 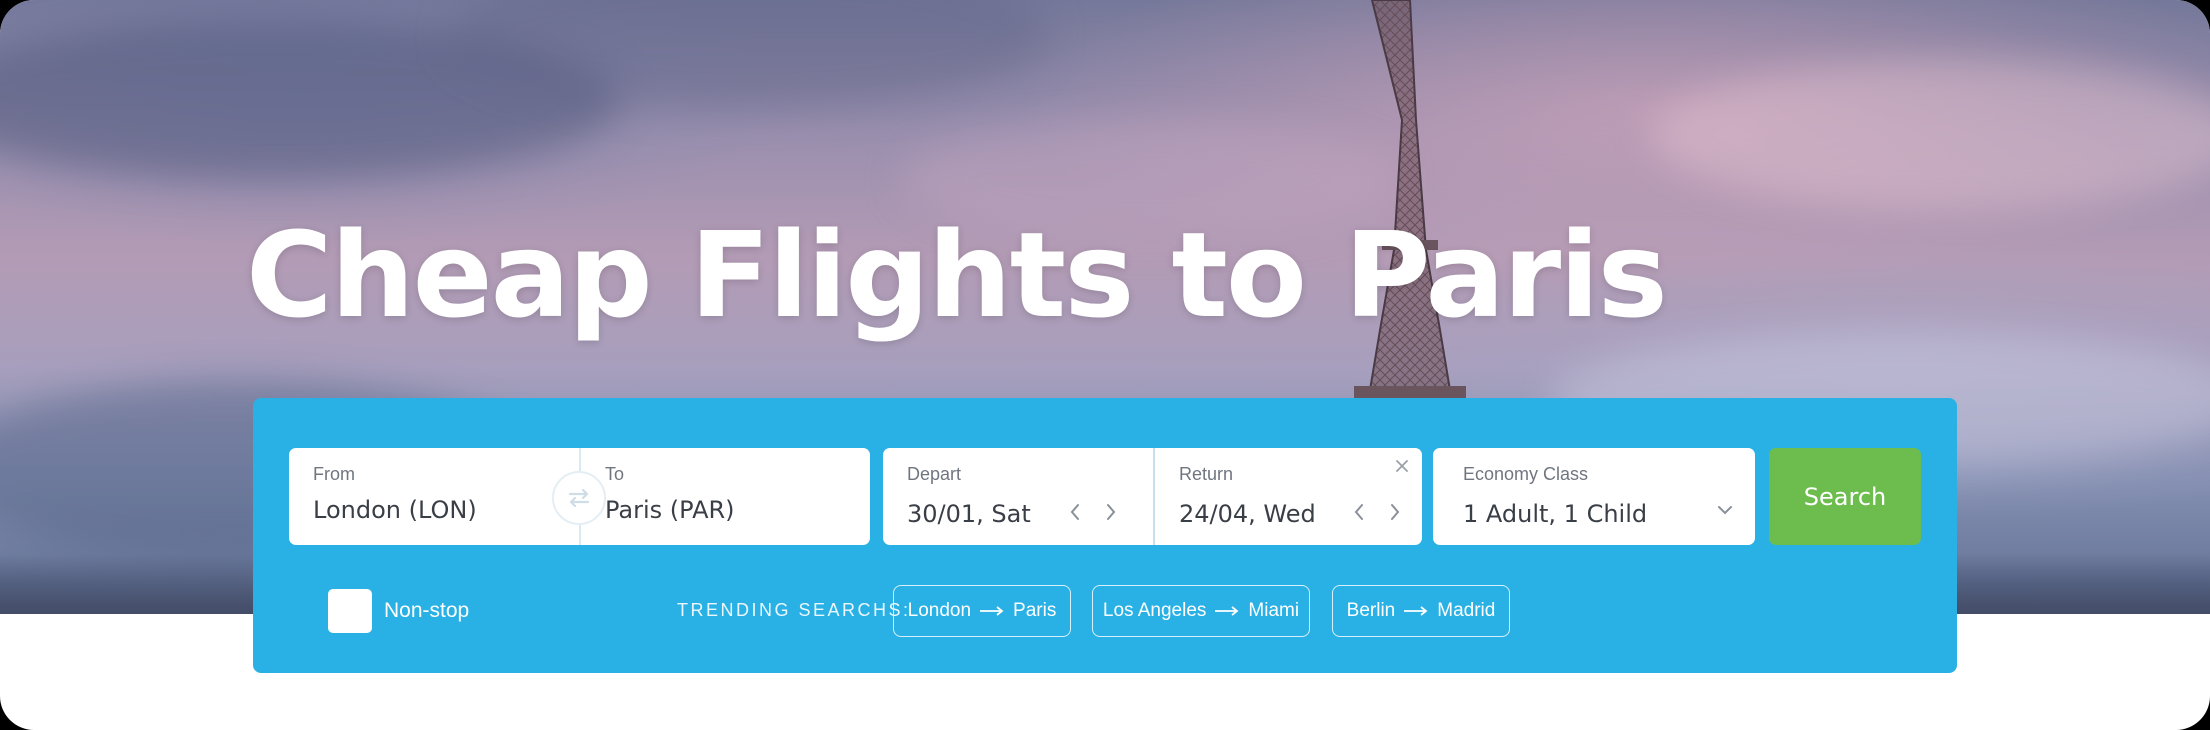 I want to click on travellers-group: Economy Class 1 Adult, 1 Child, so click(x=1594, y=496).